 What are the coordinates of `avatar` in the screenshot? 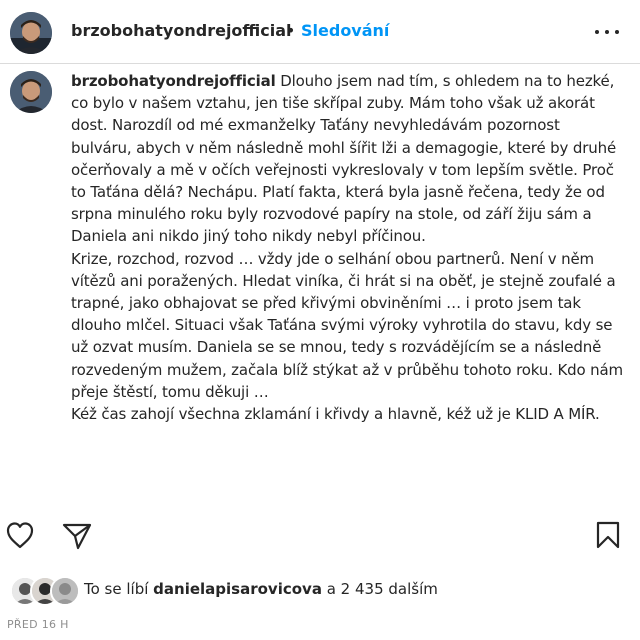 It's located at (31, 33).